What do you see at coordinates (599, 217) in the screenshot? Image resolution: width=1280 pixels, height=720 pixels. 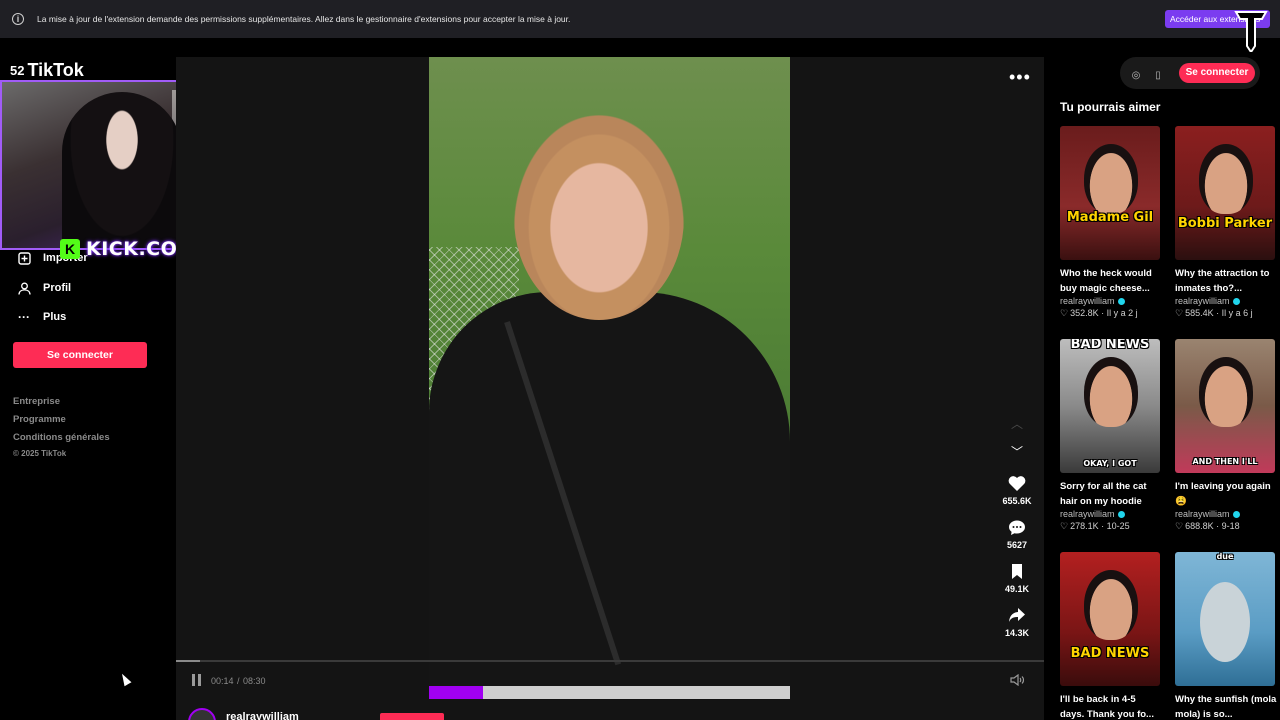 I see `video-subject-face` at bounding box center [599, 217].